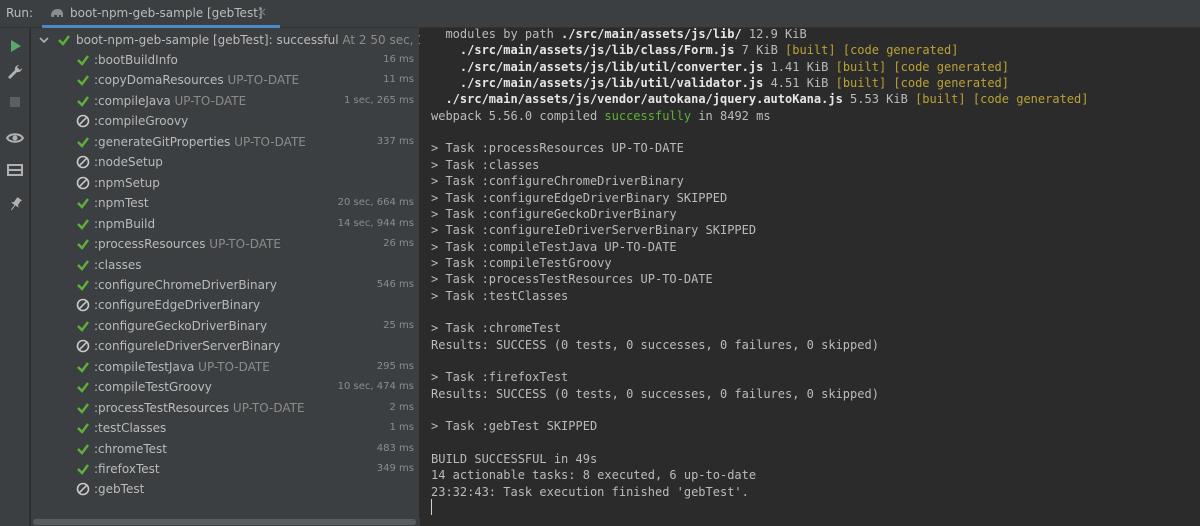  I want to click on console-text: > Task :firefoxTest, so click(500, 377).